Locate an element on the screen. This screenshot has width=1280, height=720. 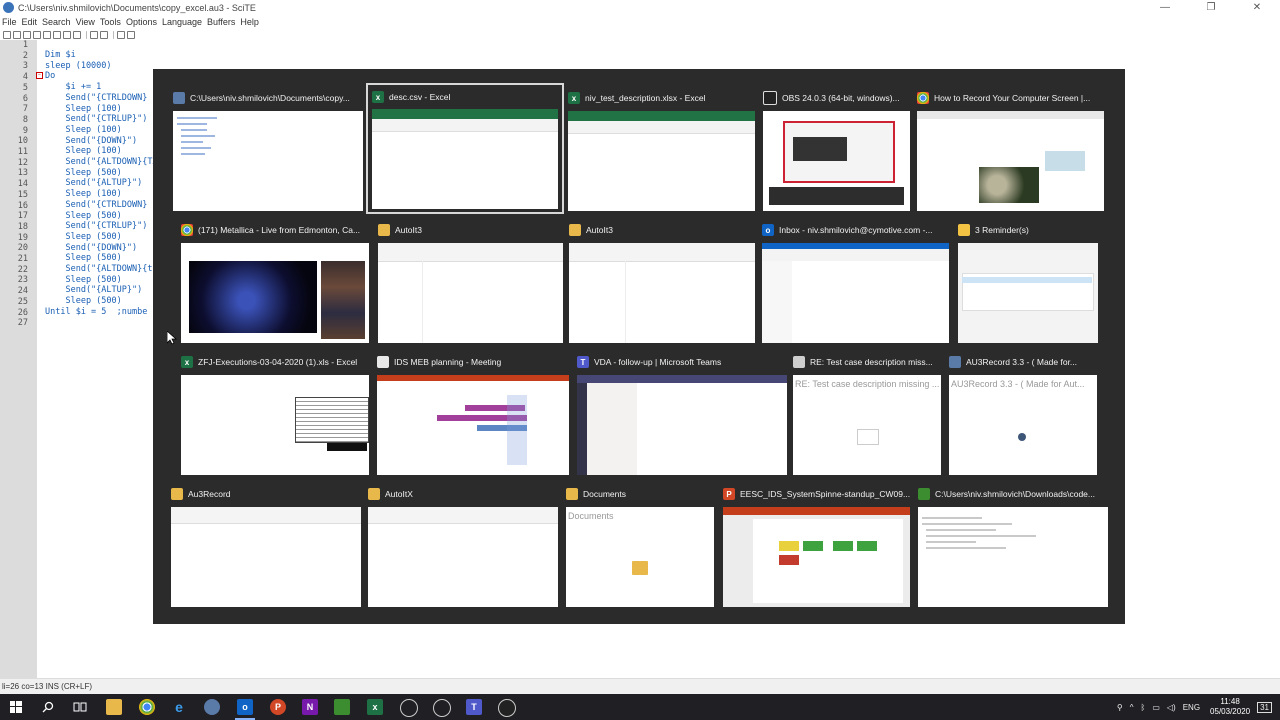
menu-buffers: Buffers is located at coordinates (221, 22).